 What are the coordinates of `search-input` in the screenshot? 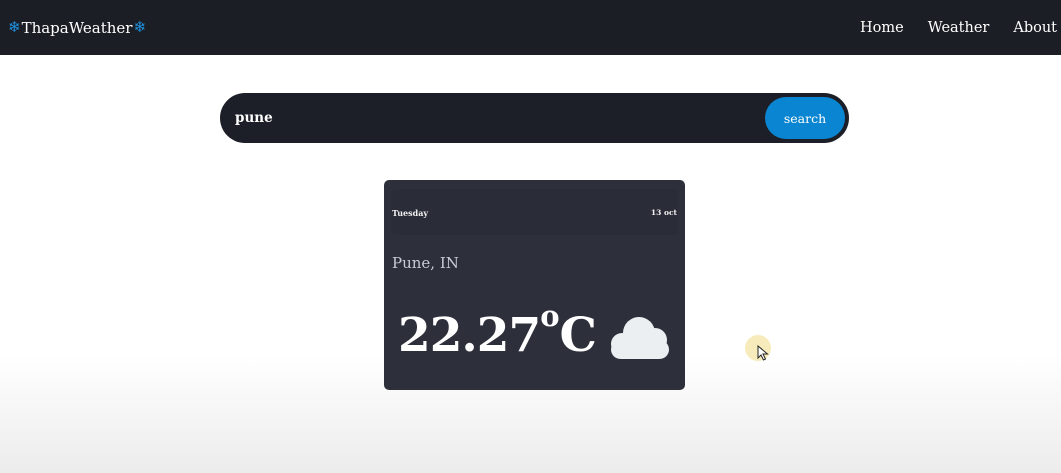 It's located at (492, 118).